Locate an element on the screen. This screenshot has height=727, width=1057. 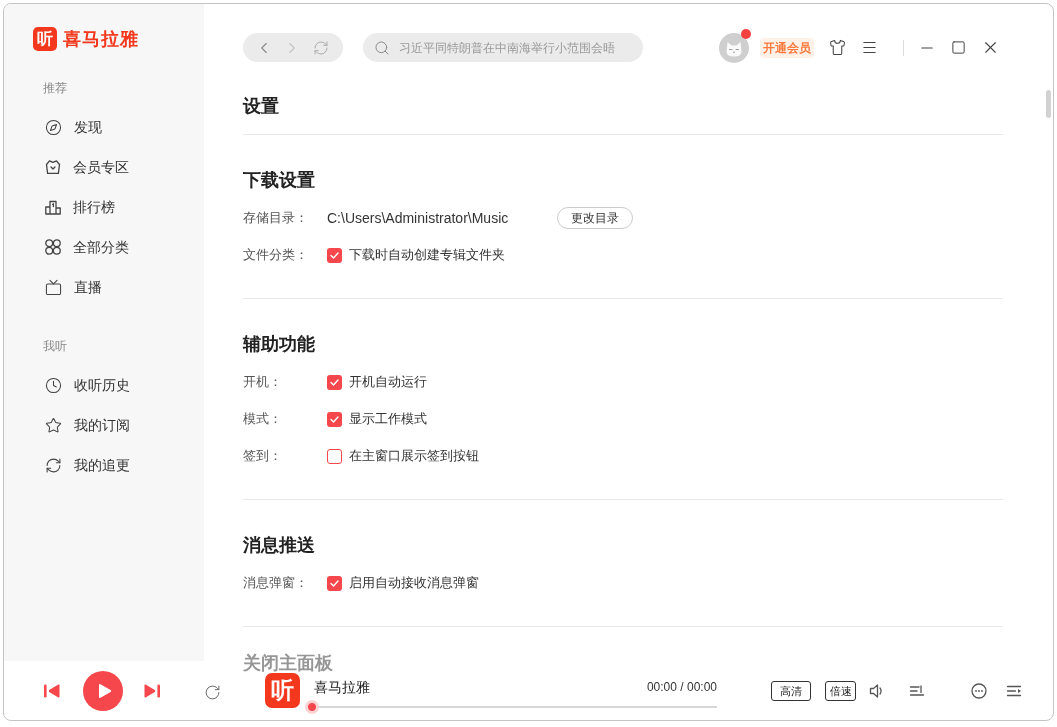
change-folder-button: 更改目录 is located at coordinates (595, 218).